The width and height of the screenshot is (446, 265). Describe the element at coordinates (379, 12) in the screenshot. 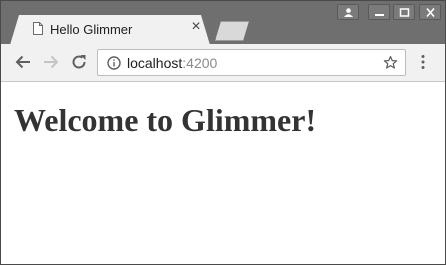

I see `minimize-button` at that location.